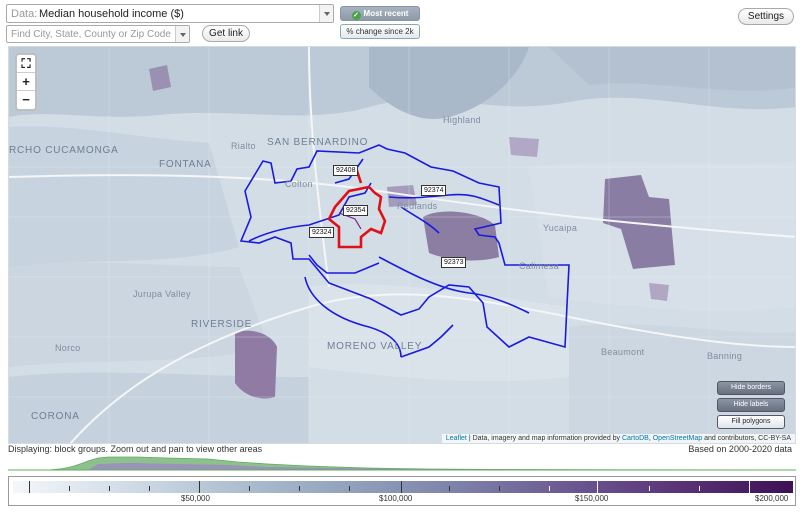  What do you see at coordinates (91, 34) in the screenshot?
I see `location-search-placeholder: Find City, State, County or Zip Code` at bounding box center [91, 34].